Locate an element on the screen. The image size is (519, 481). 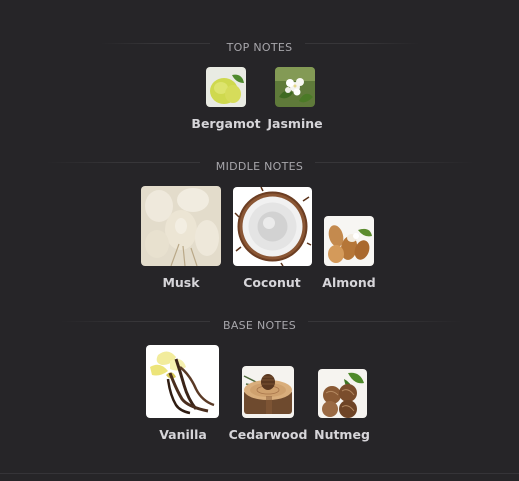
middle-notes-section: MIDDLE NOTES is located at coordinates (259, 164).